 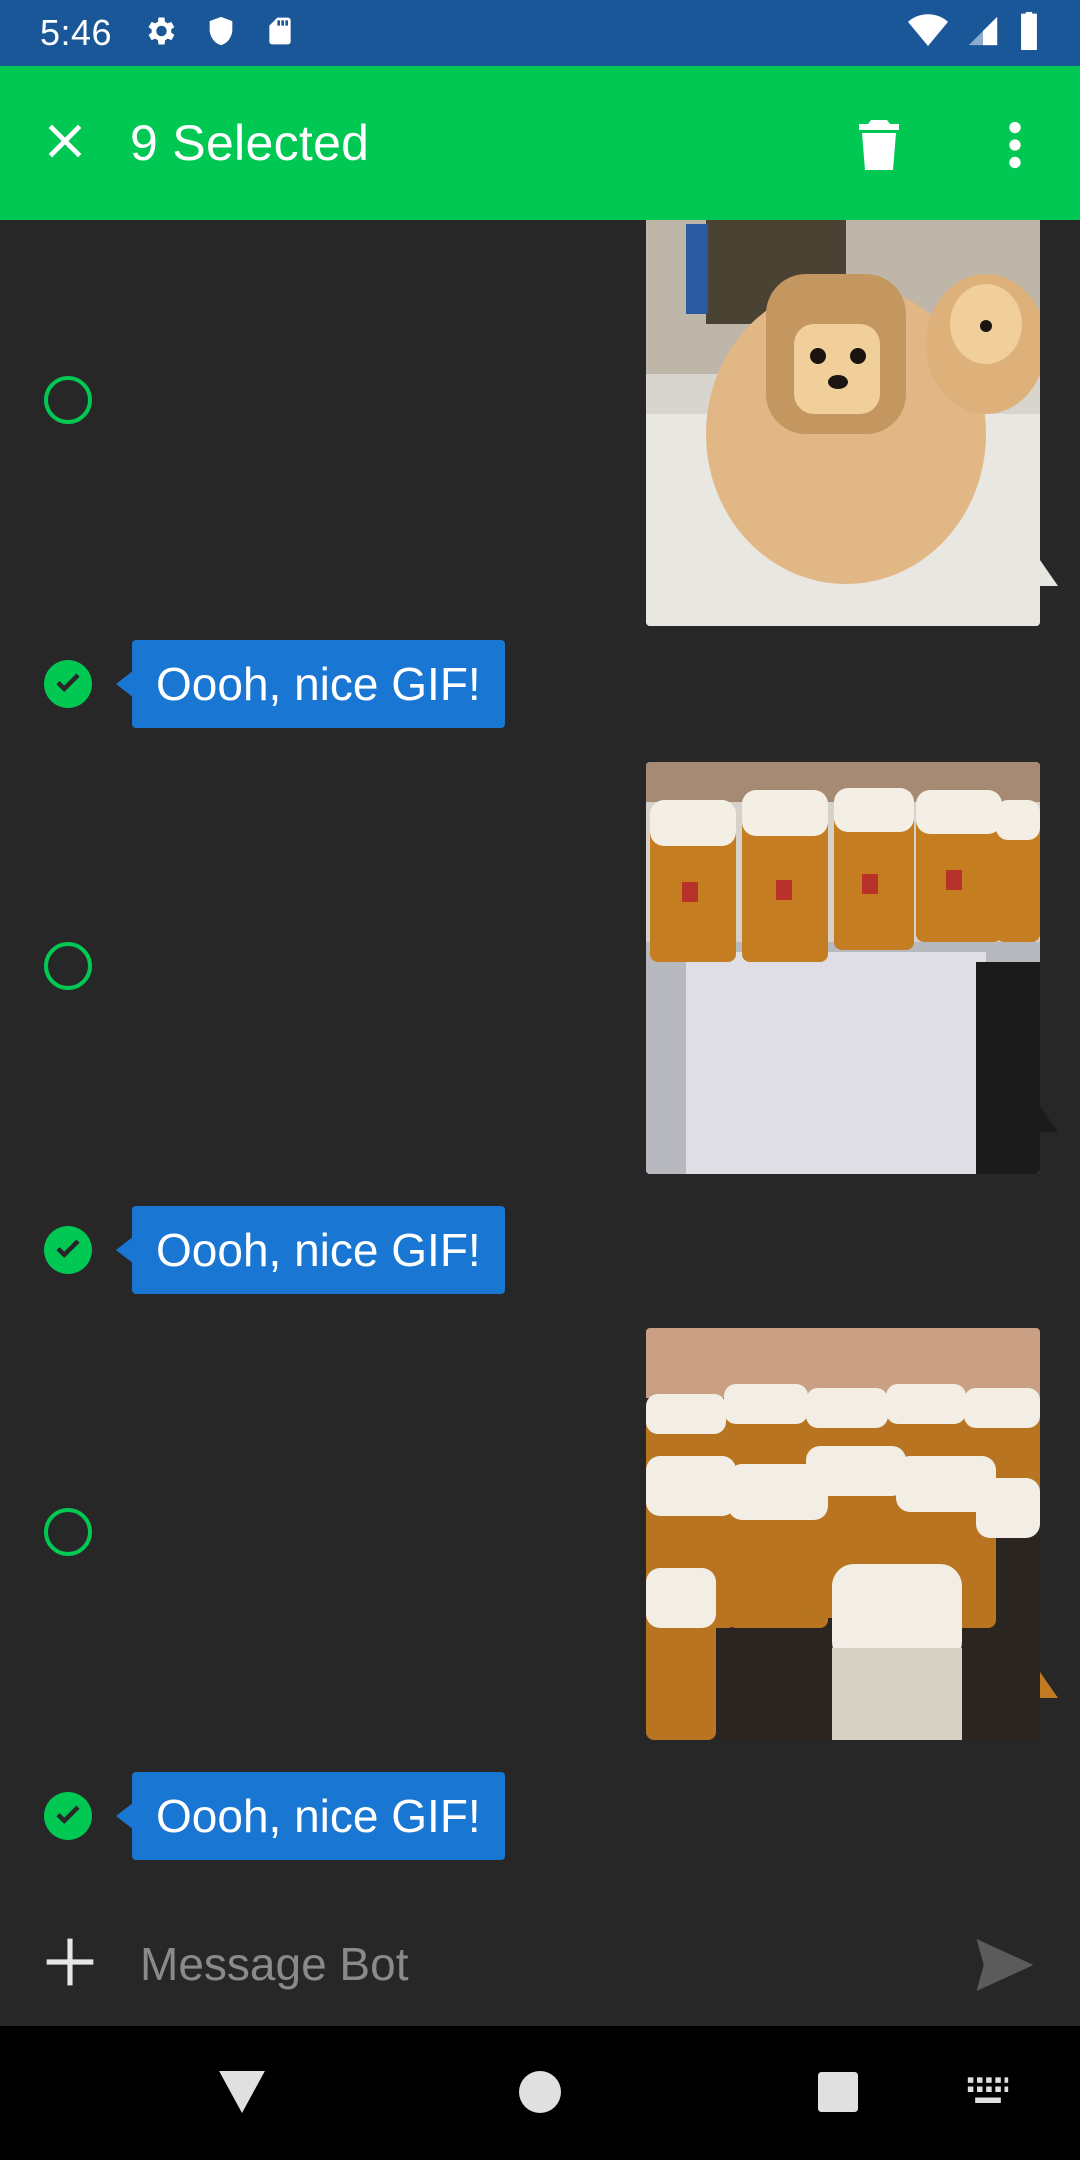 What do you see at coordinates (928, 33) in the screenshot?
I see `wifi-icon` at bounding box center [928, 33].